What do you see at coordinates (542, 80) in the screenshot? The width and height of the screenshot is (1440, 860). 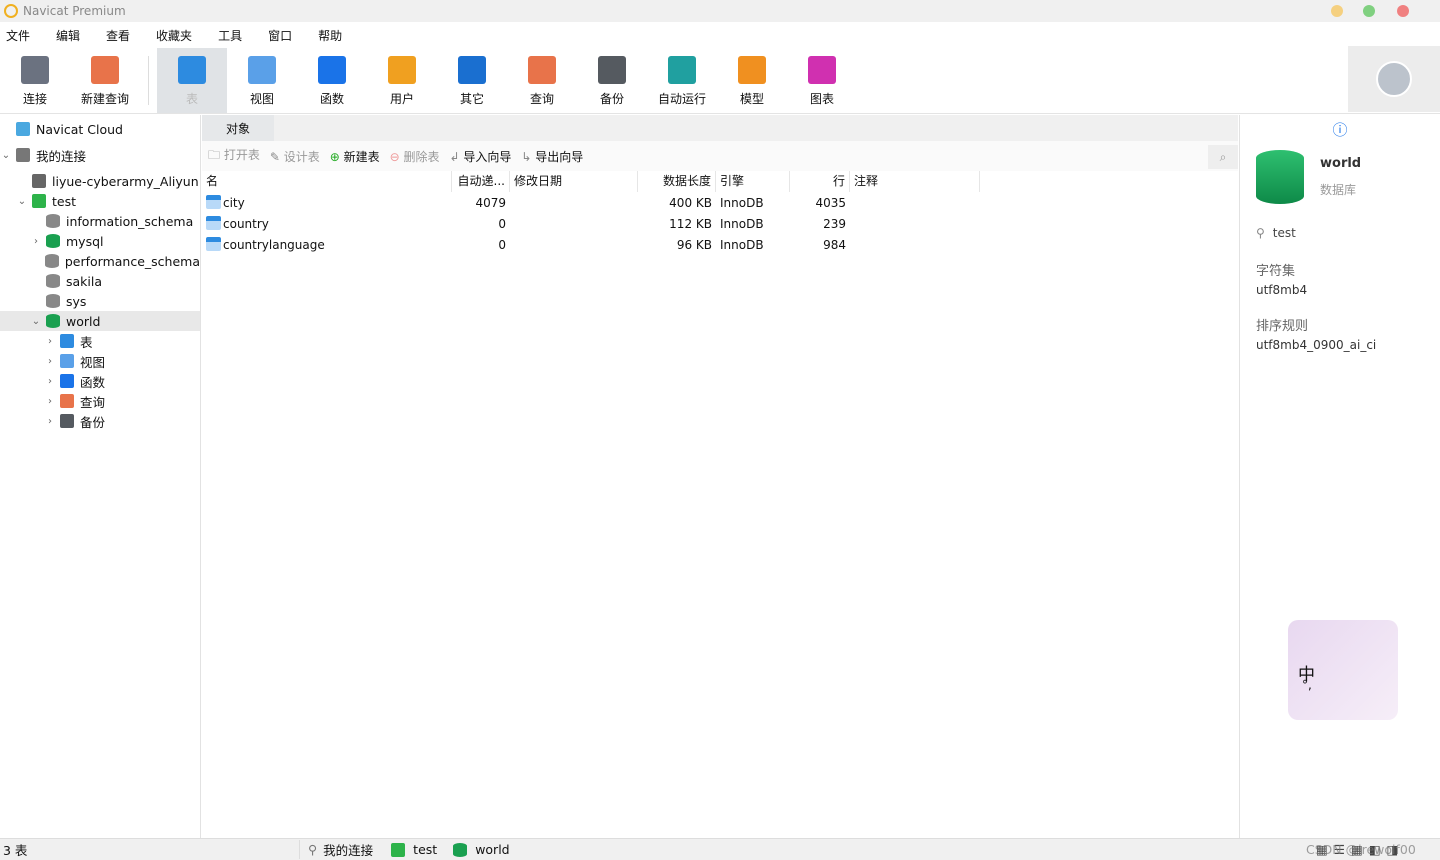 I see `toolbar-button-query: 查询` at bounding box center [542, 80].